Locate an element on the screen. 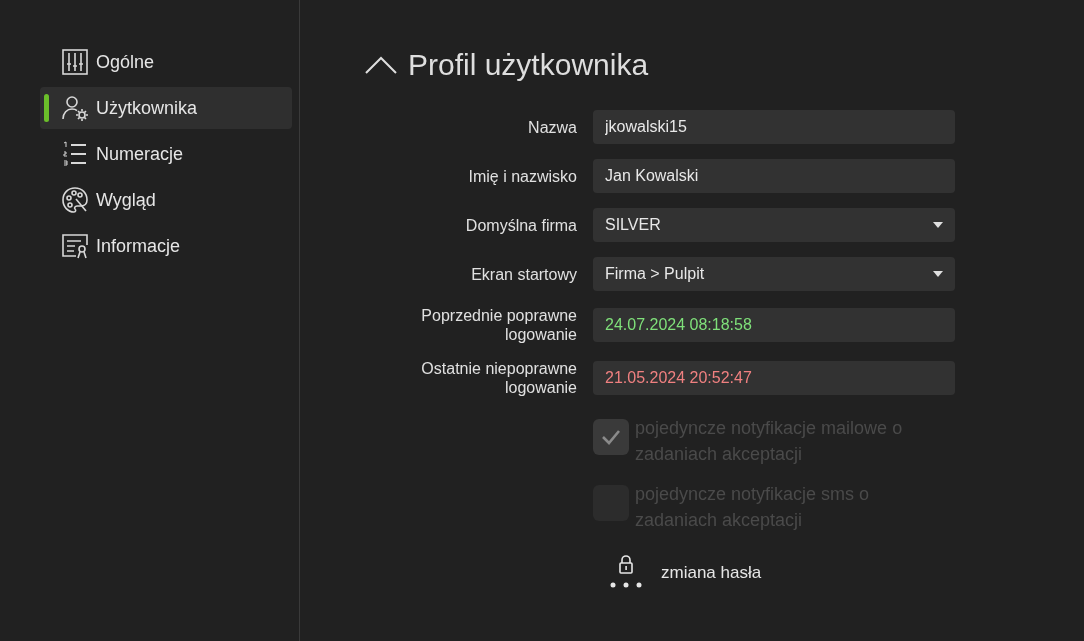  sidebar-item: Numeracje is located at coordinates (166, 154).